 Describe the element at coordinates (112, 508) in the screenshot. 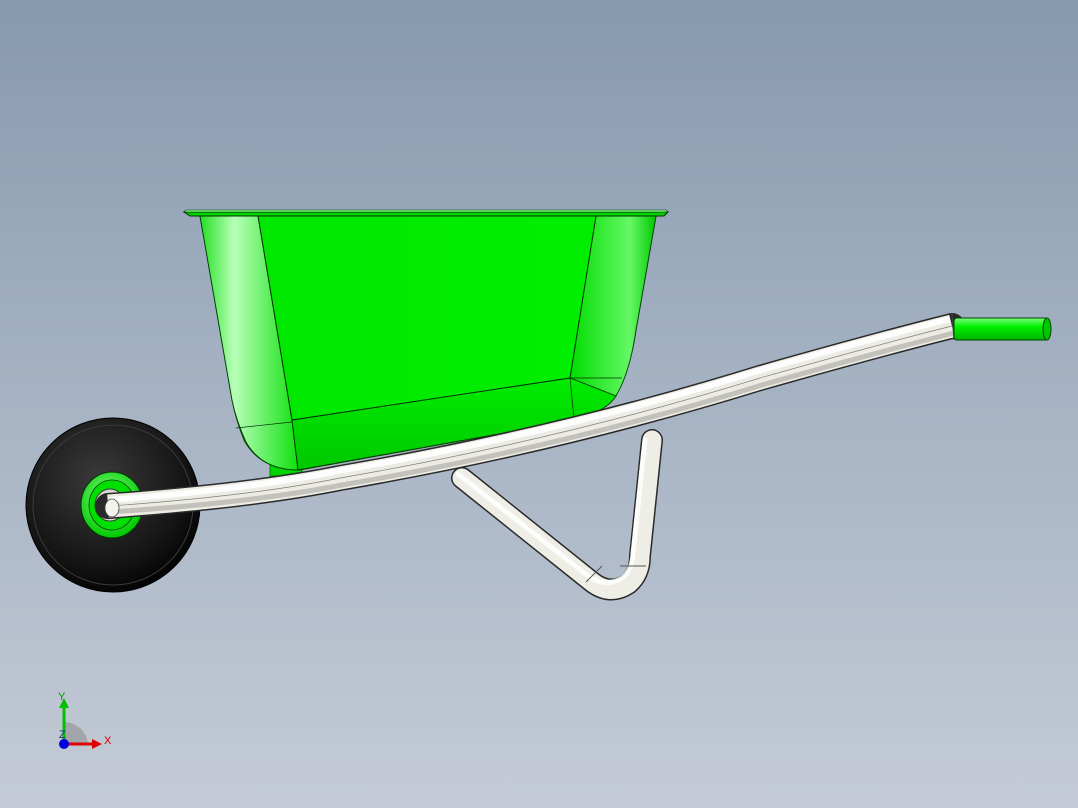

I see `axle-cap` at that location.